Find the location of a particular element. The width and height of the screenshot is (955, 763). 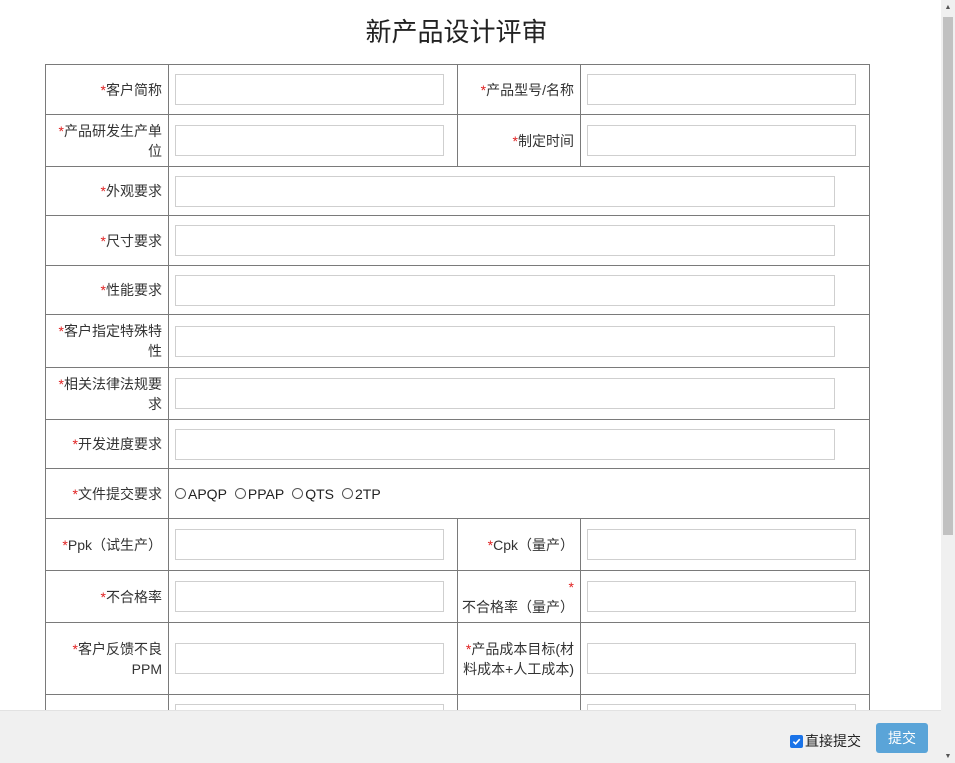

feedback-ppm-input is located at coordinates (309, 658).